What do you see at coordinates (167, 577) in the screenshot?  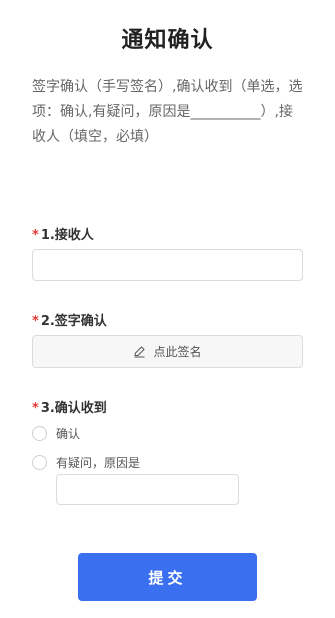 I see `submit-button: 提交` at bounding box center [167, 577].